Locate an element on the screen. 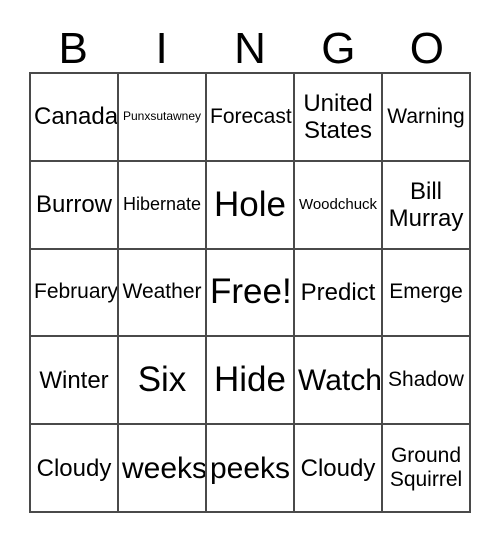 This screenshot has height=544, width=500. bingo-cell-label: Predict is located at coordinates (338, 292).